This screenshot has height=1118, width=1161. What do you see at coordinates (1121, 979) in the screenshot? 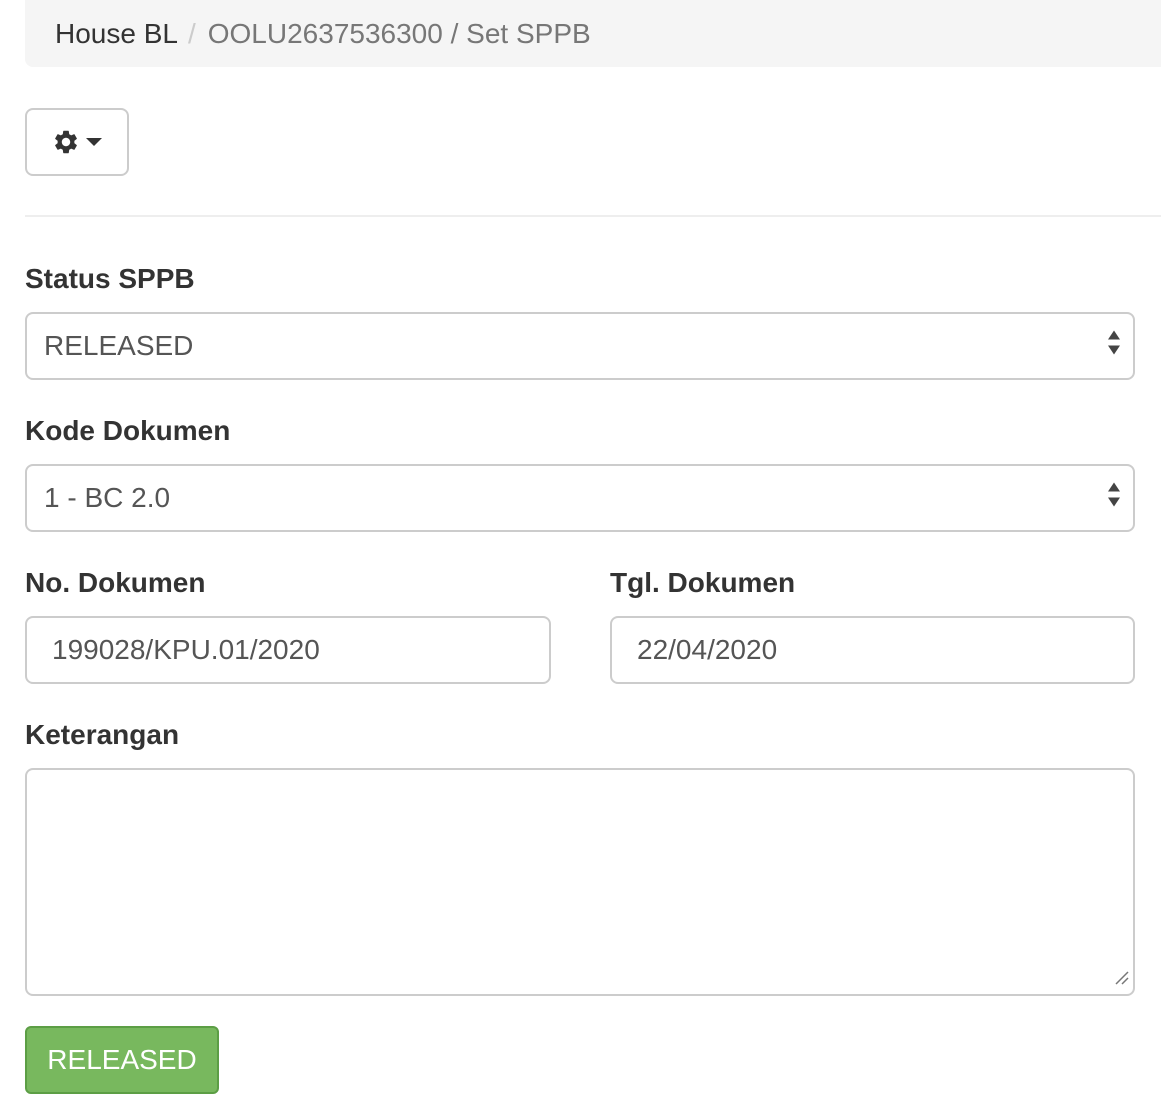
I see `resize-grip-icon` at bounding box center [1121, 979].